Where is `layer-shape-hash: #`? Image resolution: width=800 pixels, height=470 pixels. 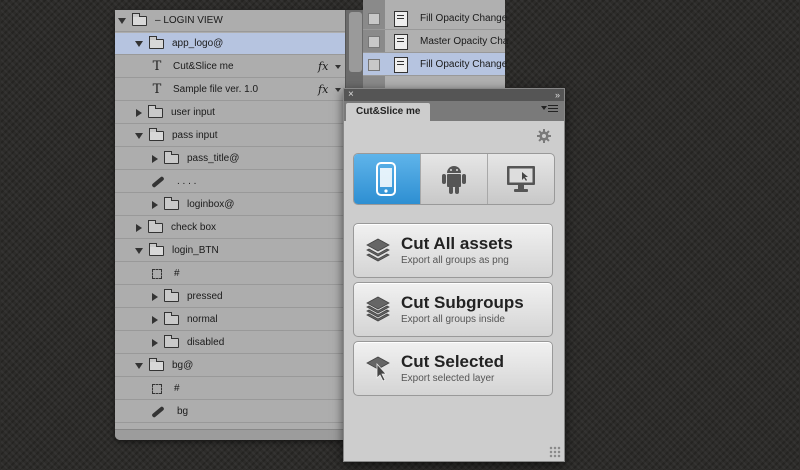 layer-shape-hash: # is located at coordinates (230, 274).